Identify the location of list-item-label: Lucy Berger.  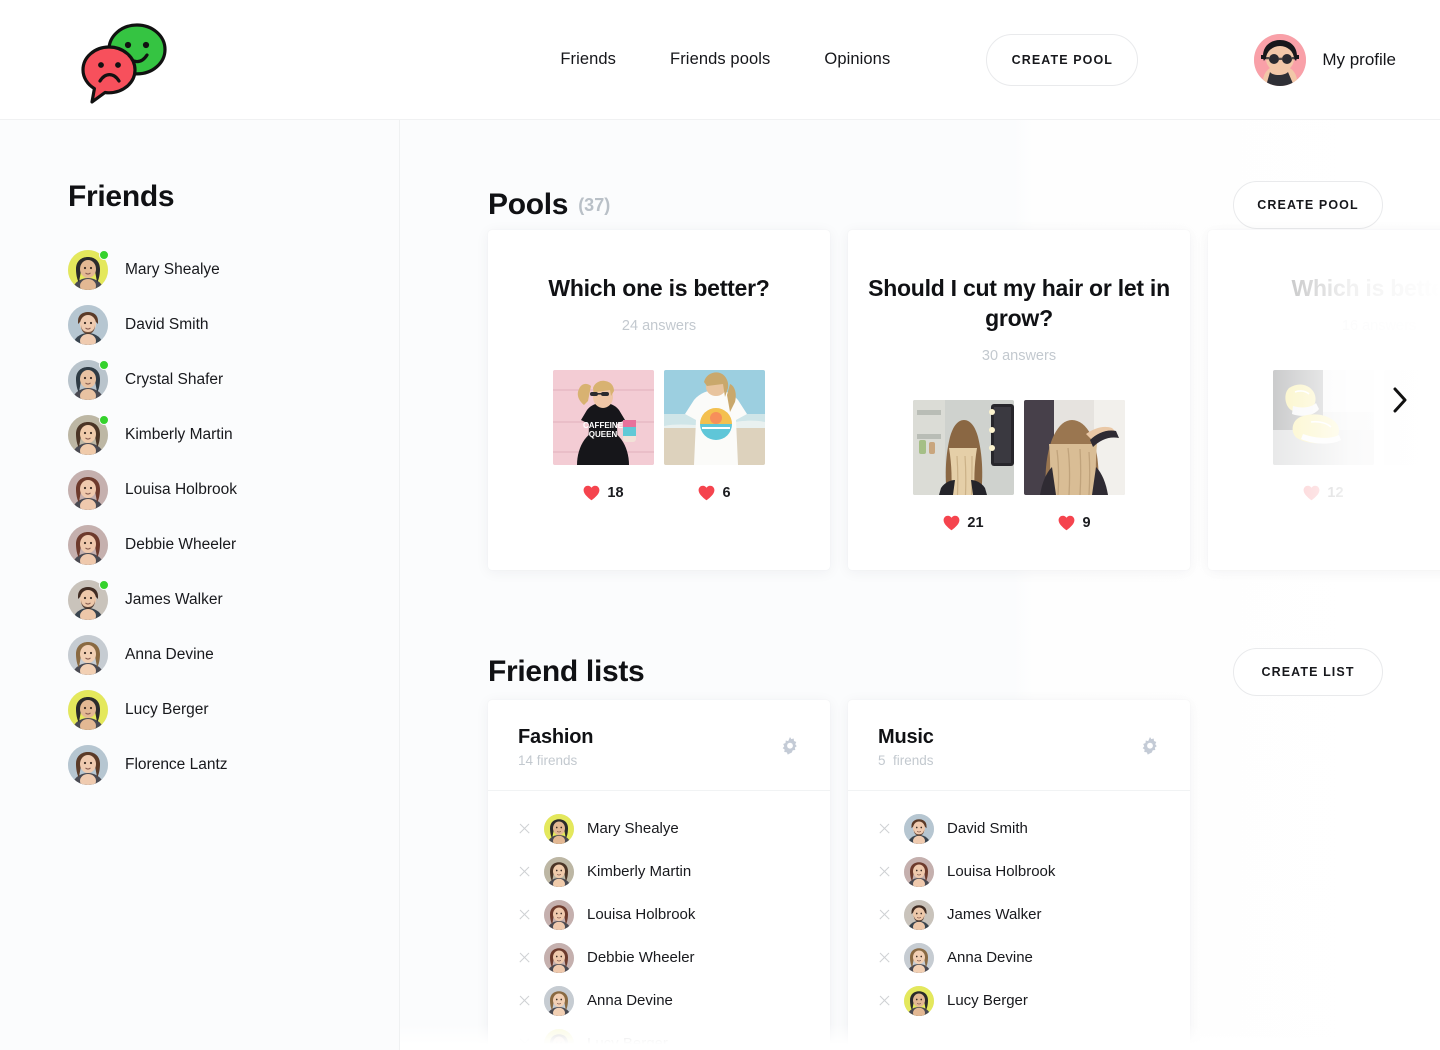
(987, 1000).